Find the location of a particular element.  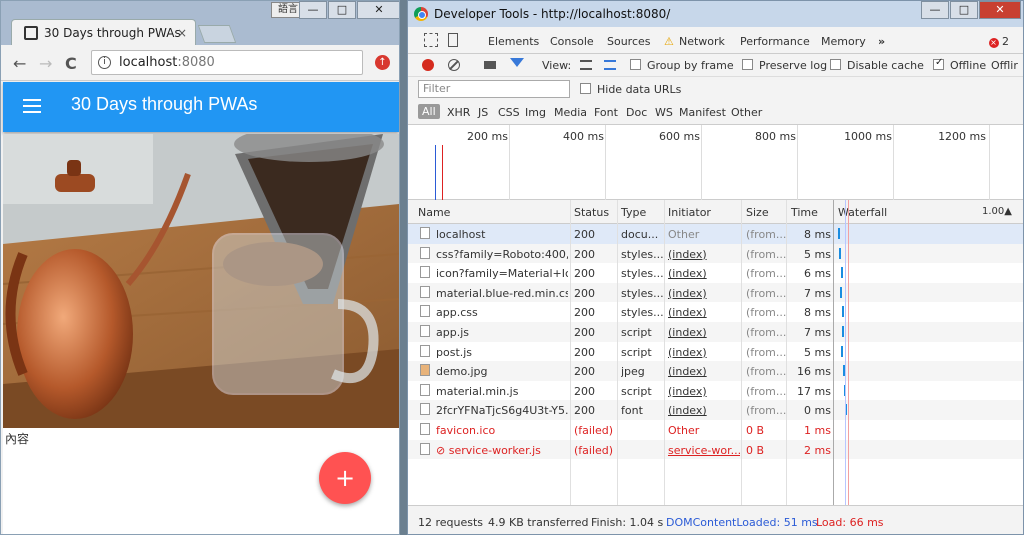

request-name: app.js is located at coordinates (502, 332).